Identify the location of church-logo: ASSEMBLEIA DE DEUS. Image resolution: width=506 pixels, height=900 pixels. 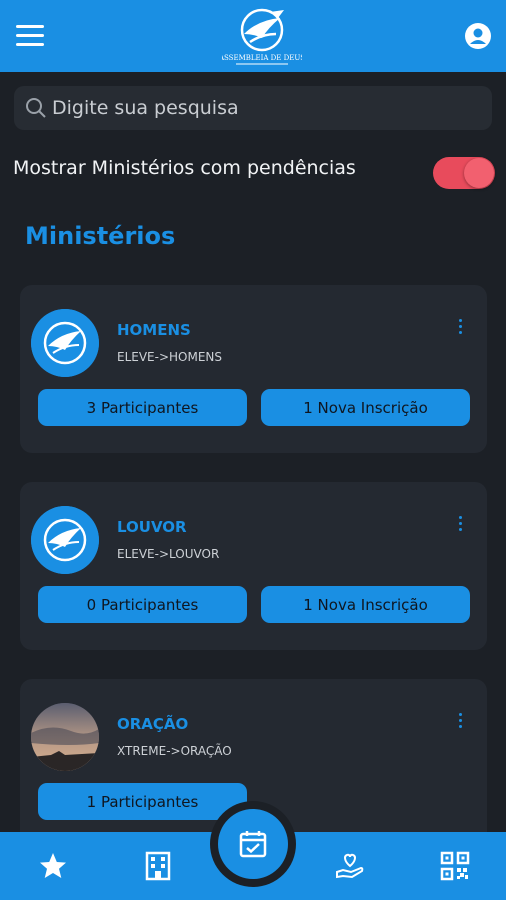
(262, 36).